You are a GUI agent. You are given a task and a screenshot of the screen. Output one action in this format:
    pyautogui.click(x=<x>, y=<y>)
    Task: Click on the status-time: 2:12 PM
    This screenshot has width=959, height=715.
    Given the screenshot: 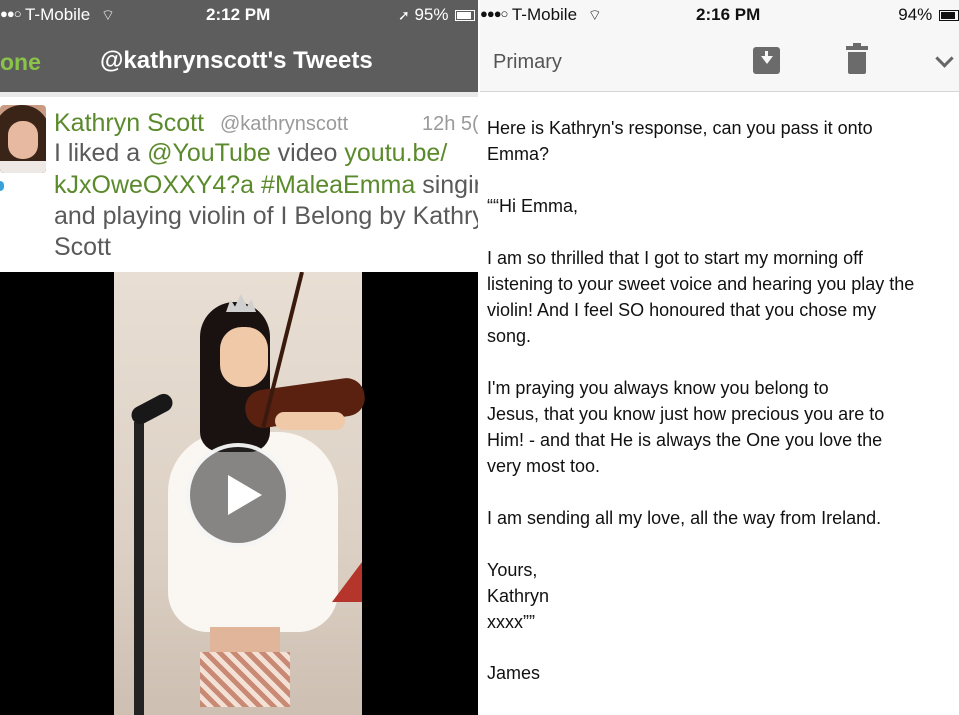 What is the action you would take?
    pyautogui.click(x=238, y=14)
    